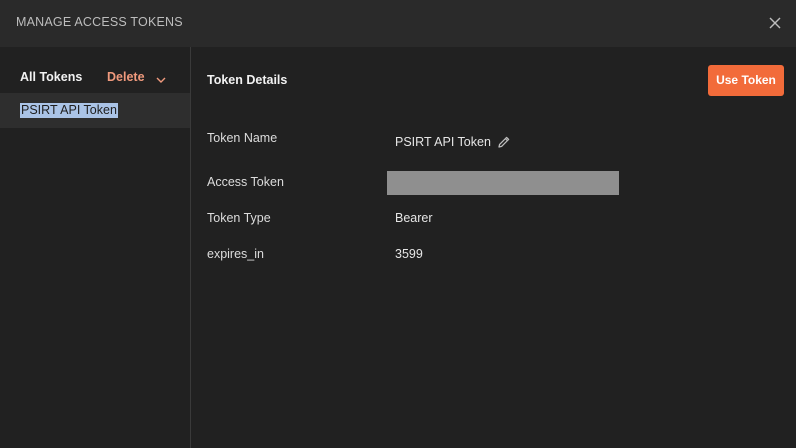 Image resolution: width=796 pixels, height=448 pixels. Describe the element at coordinates (99, 22) in the screenshot. I see `modal-title: MANAGE ACCESS TOKENS` at that location.